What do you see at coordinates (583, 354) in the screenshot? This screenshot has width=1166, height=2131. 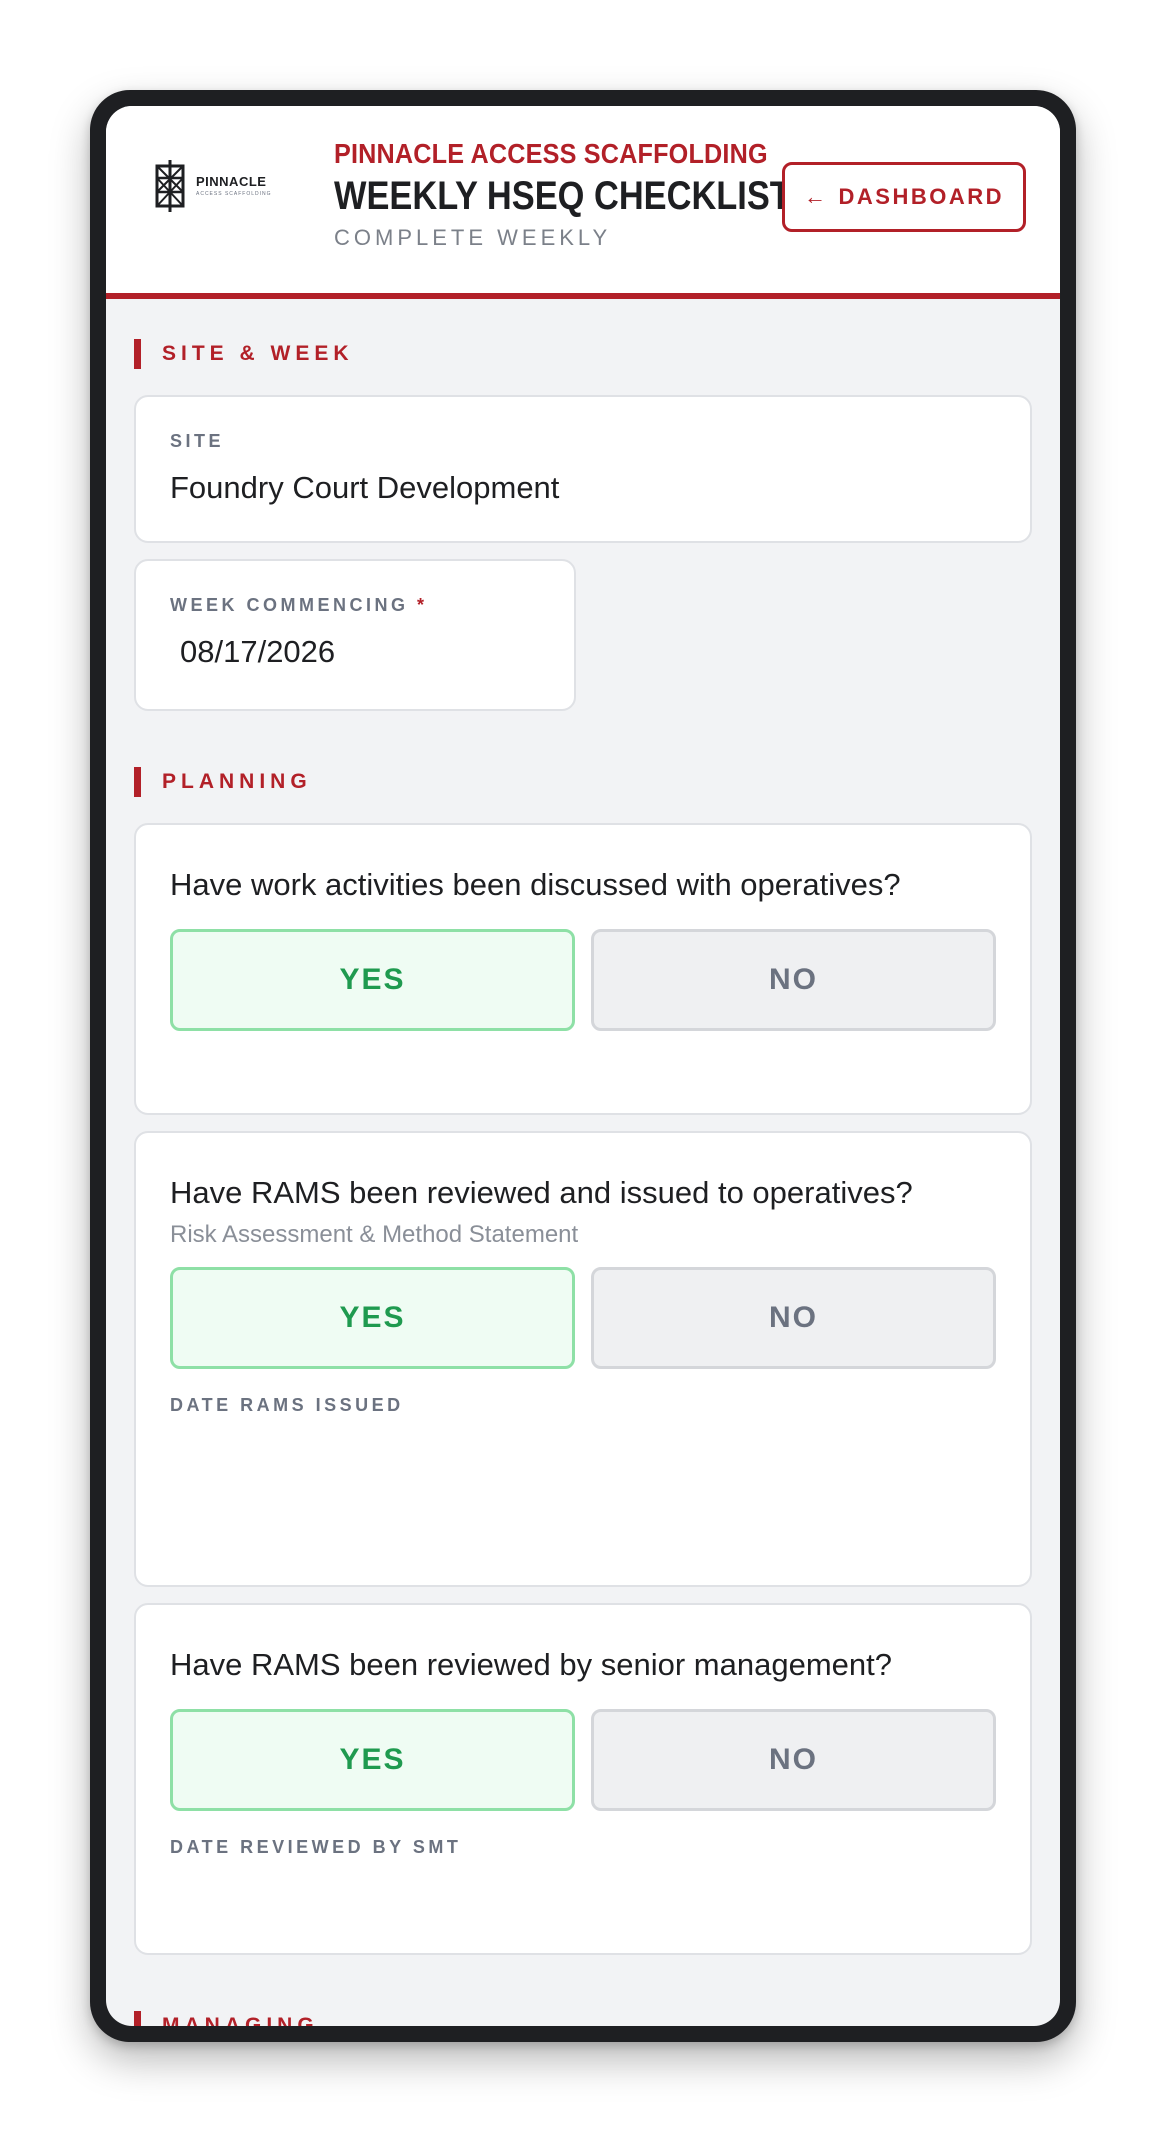 I see `section-heading-site-week: SITE & WEEK` at bounding box center [583, 354].